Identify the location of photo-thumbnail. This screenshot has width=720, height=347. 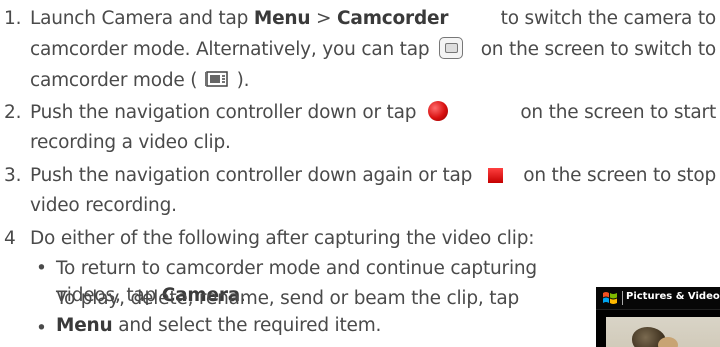
(663, 332).